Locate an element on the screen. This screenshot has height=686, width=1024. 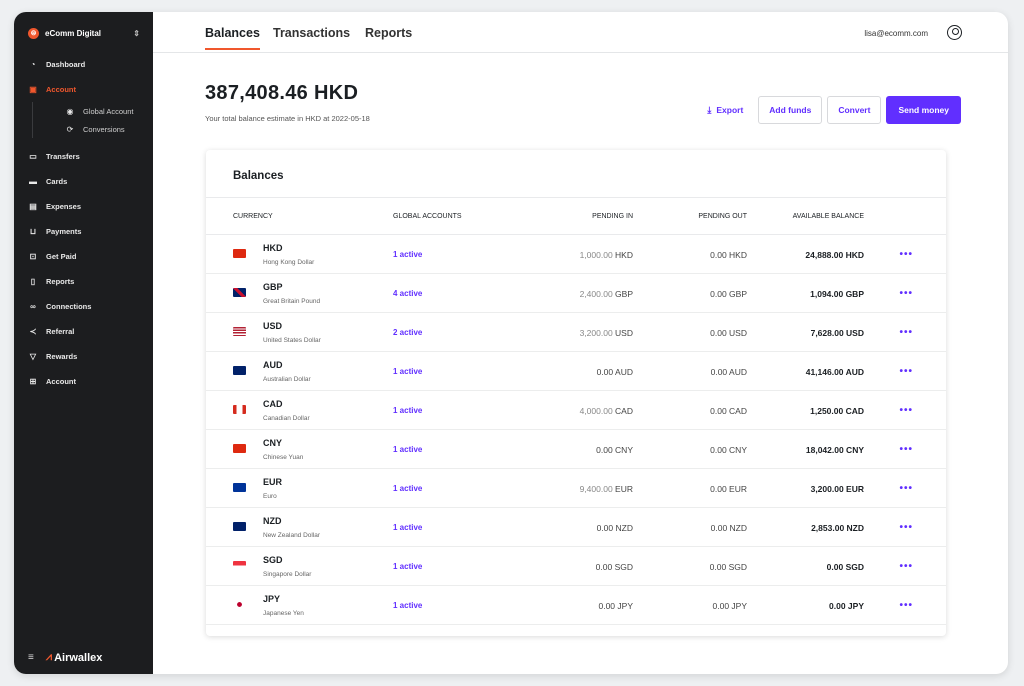
hamburger-menu-icon: ≡ is located at coordinates (31, 657).